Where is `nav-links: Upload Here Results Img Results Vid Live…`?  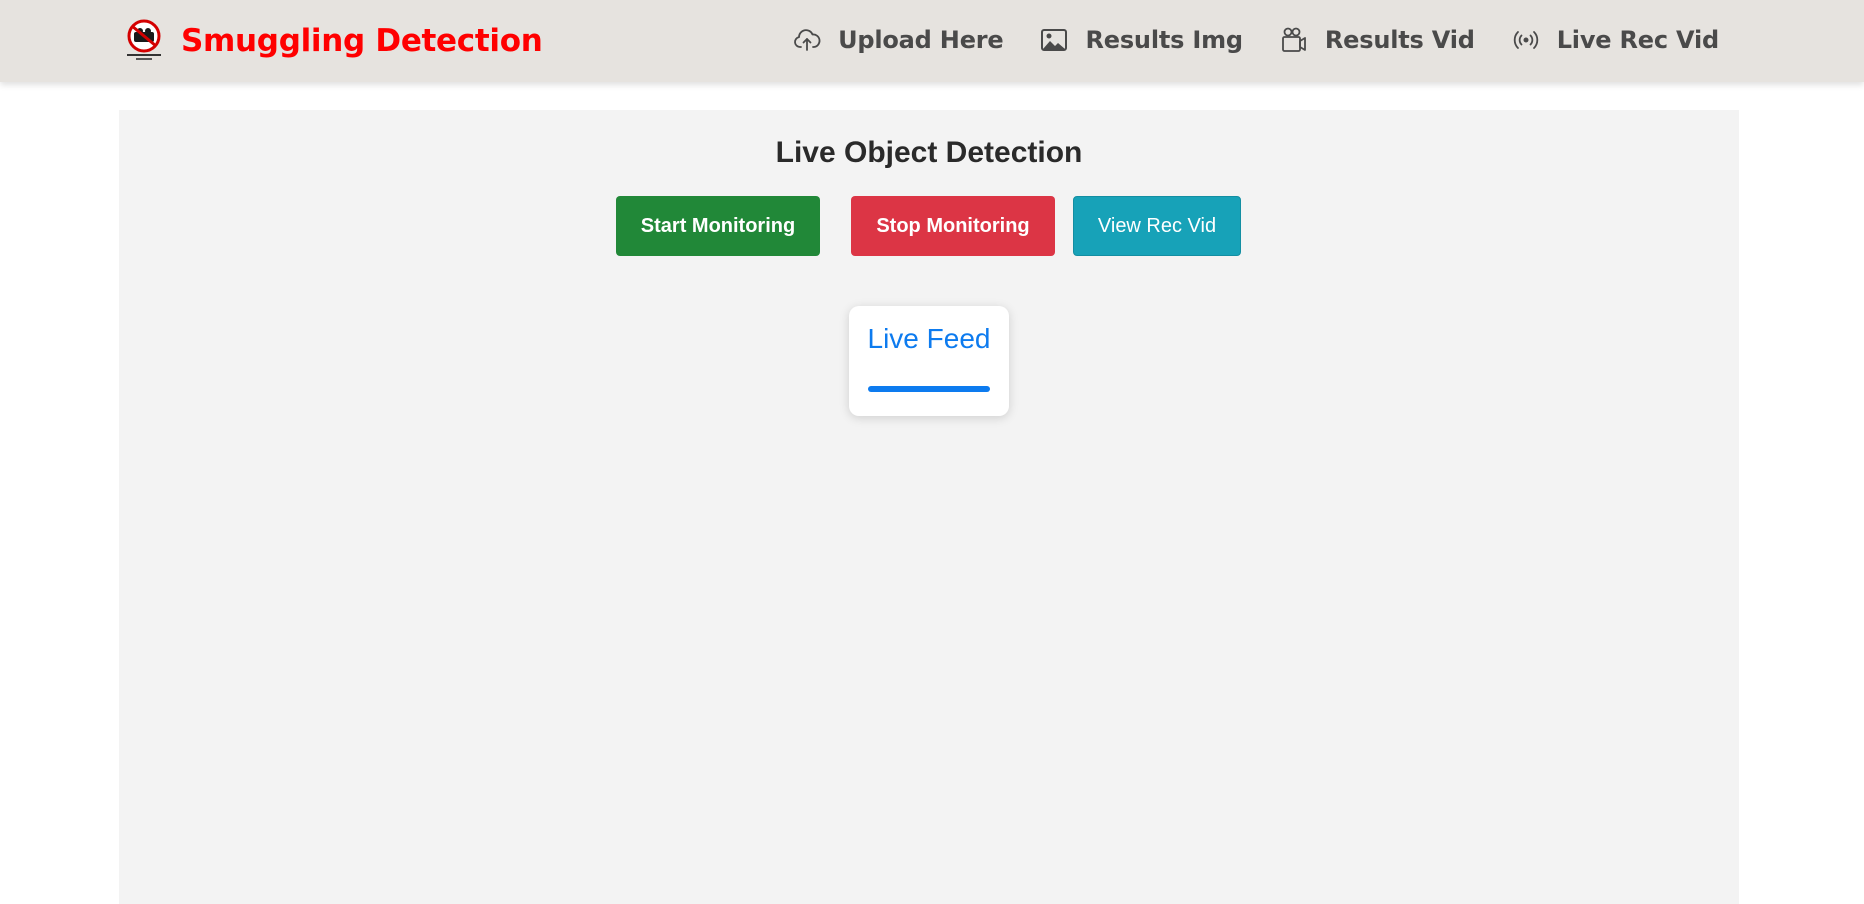 nav-links: Upload Here Results Img Results Vid Live… is located at coordinates (1256, 40).